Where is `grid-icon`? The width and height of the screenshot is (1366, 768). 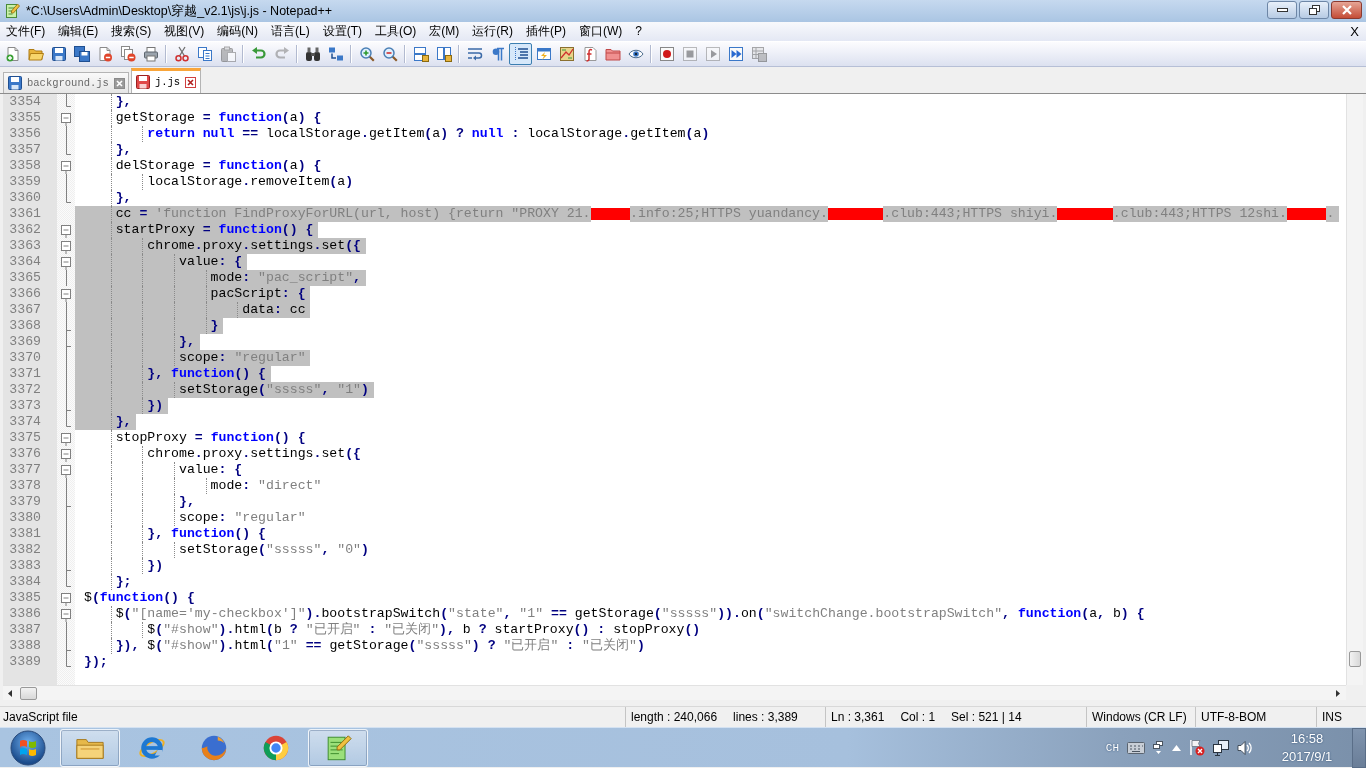
grid-icon is located at coordinates (758, 54).